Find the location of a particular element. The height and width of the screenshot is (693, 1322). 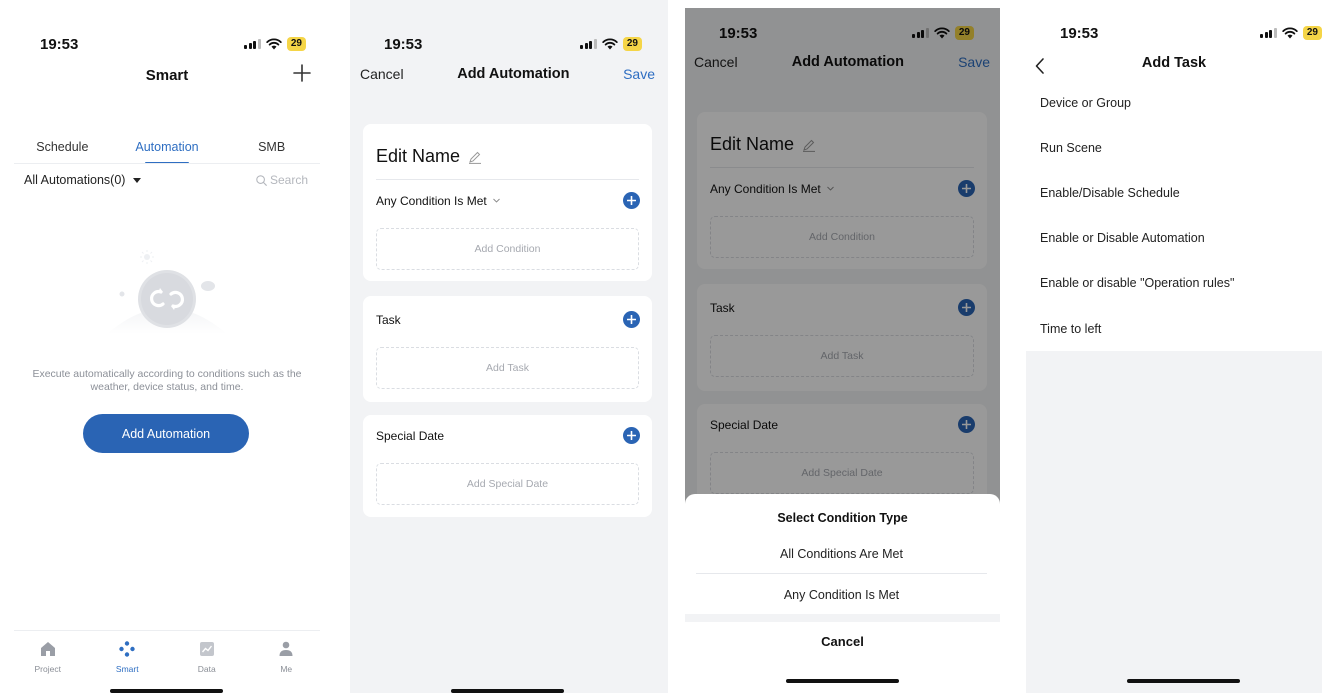

tabbar-me: Me is located at coordinates (286, 657).